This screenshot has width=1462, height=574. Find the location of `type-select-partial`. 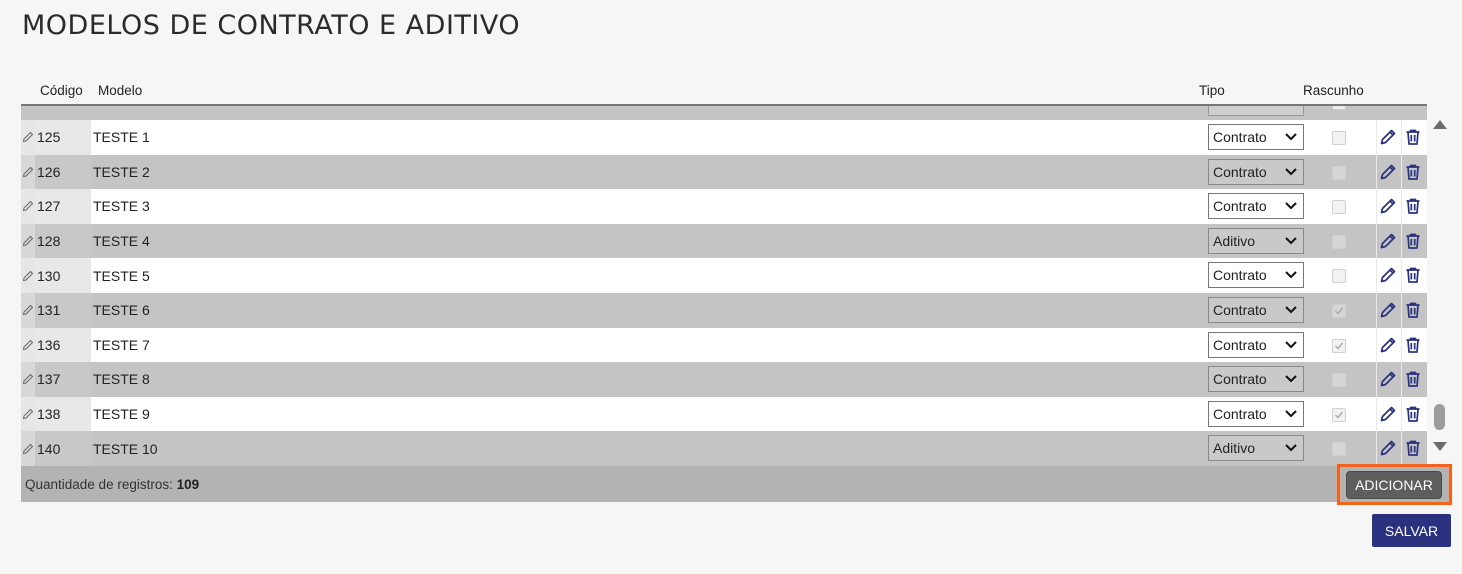

type-select-partial is located at coordinates (1256, 111).